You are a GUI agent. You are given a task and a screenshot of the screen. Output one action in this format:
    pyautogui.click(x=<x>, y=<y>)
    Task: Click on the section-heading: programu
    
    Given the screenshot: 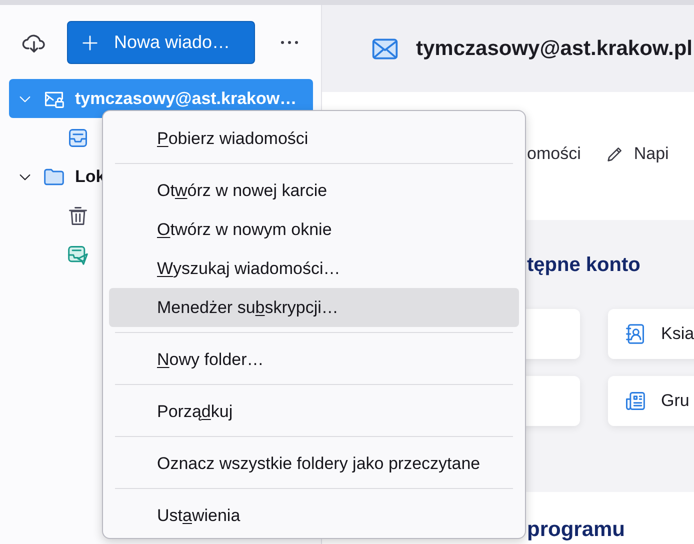 What is the action you would take?
    pyautogui.click(x=576, y=529)
    